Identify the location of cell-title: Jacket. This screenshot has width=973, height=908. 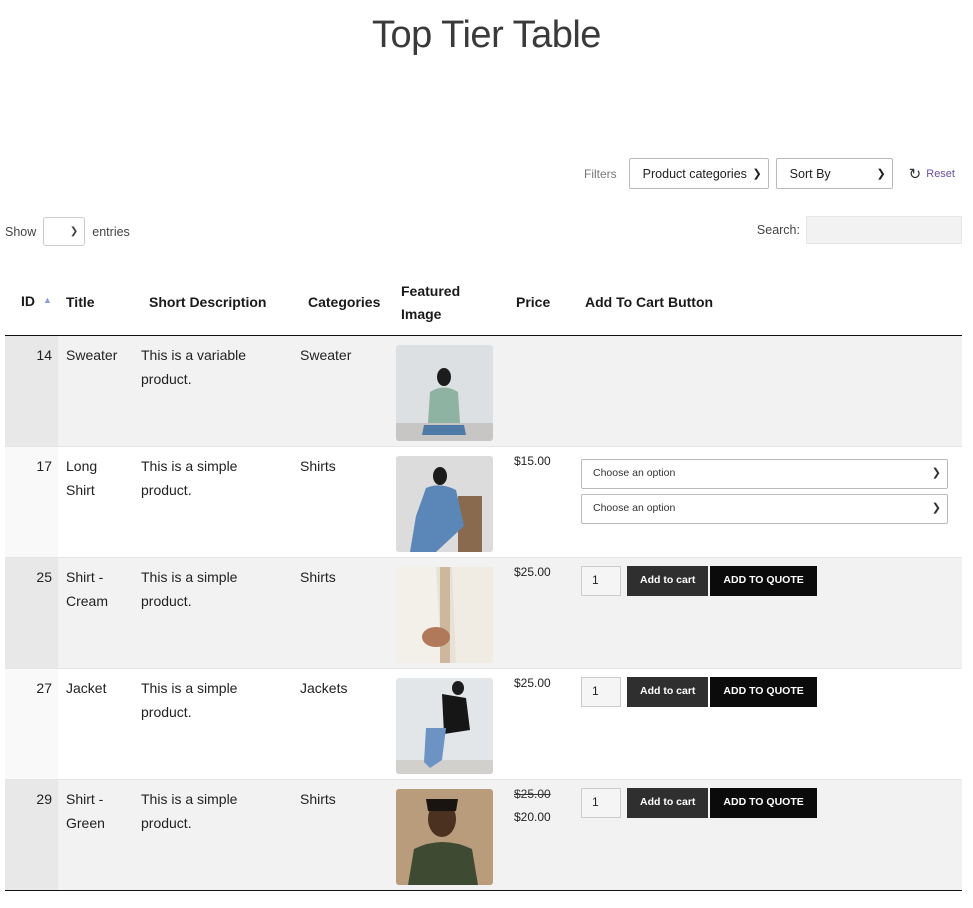
(95, 724).